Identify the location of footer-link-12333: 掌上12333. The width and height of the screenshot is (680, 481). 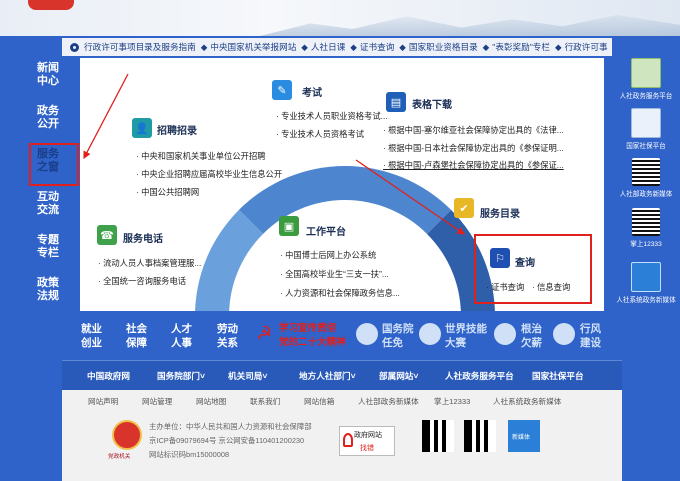
(452, 401).